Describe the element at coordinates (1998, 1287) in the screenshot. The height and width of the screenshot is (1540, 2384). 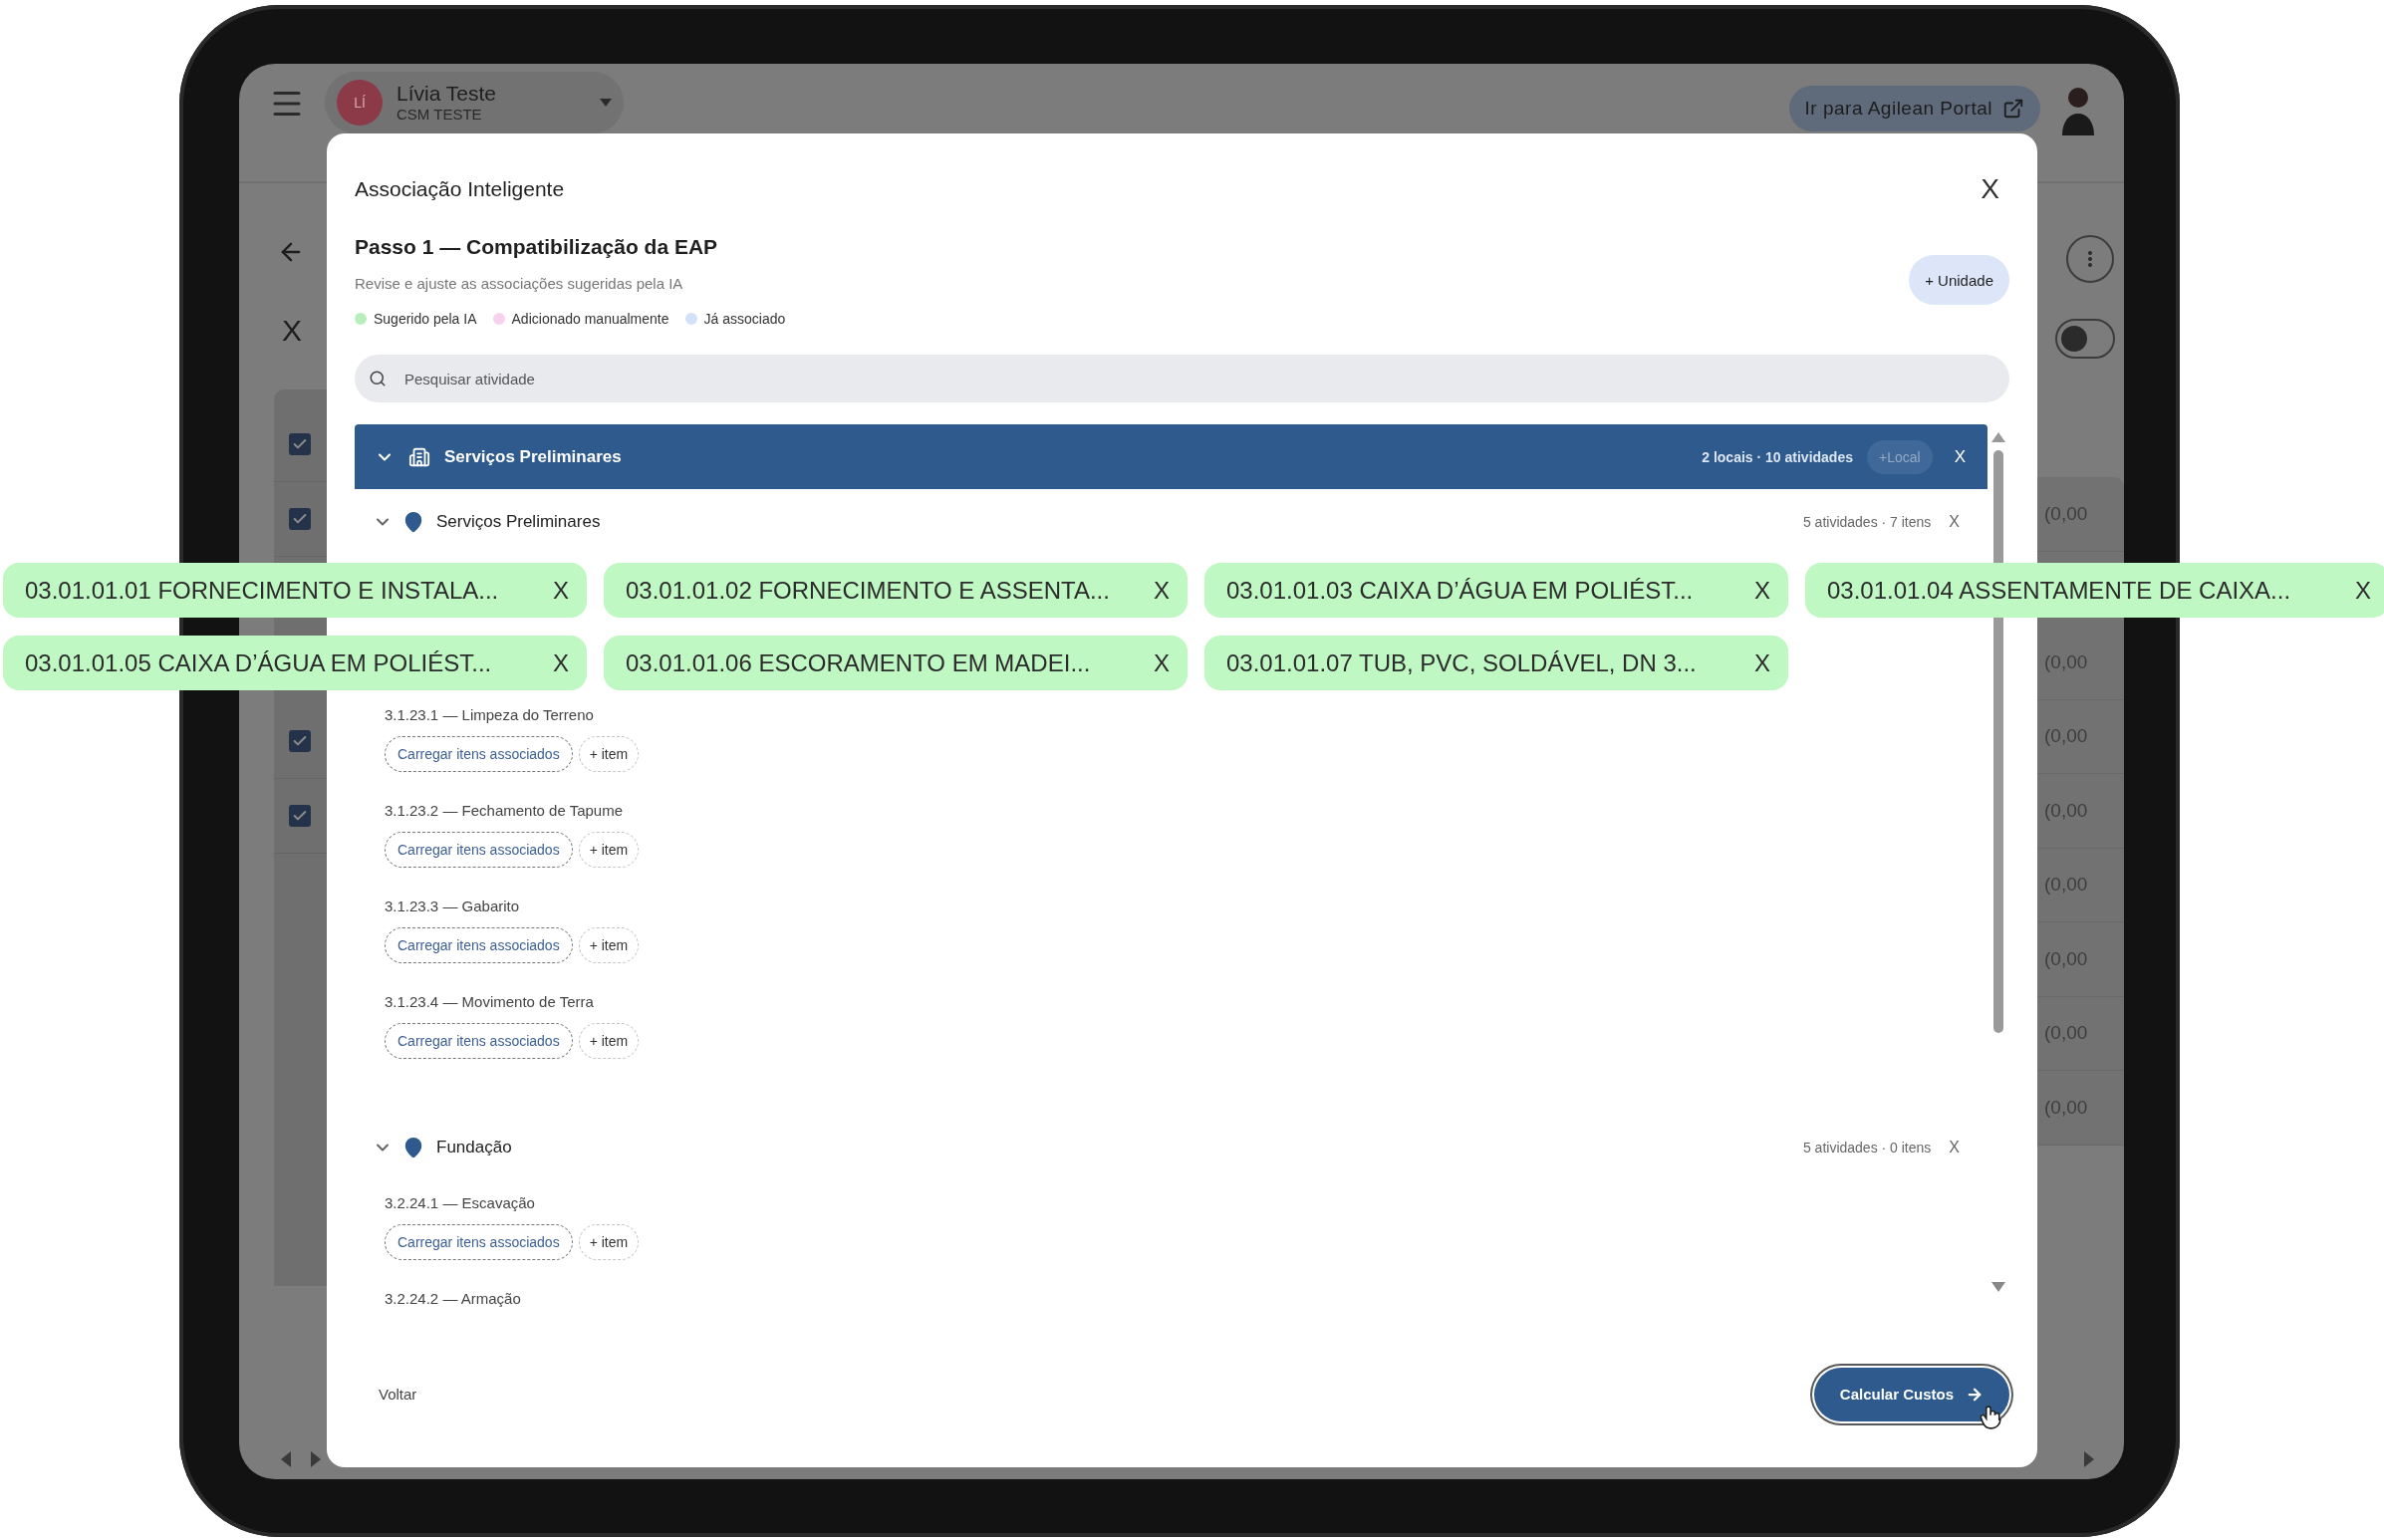
I see `scroll-down-icon` at that location.